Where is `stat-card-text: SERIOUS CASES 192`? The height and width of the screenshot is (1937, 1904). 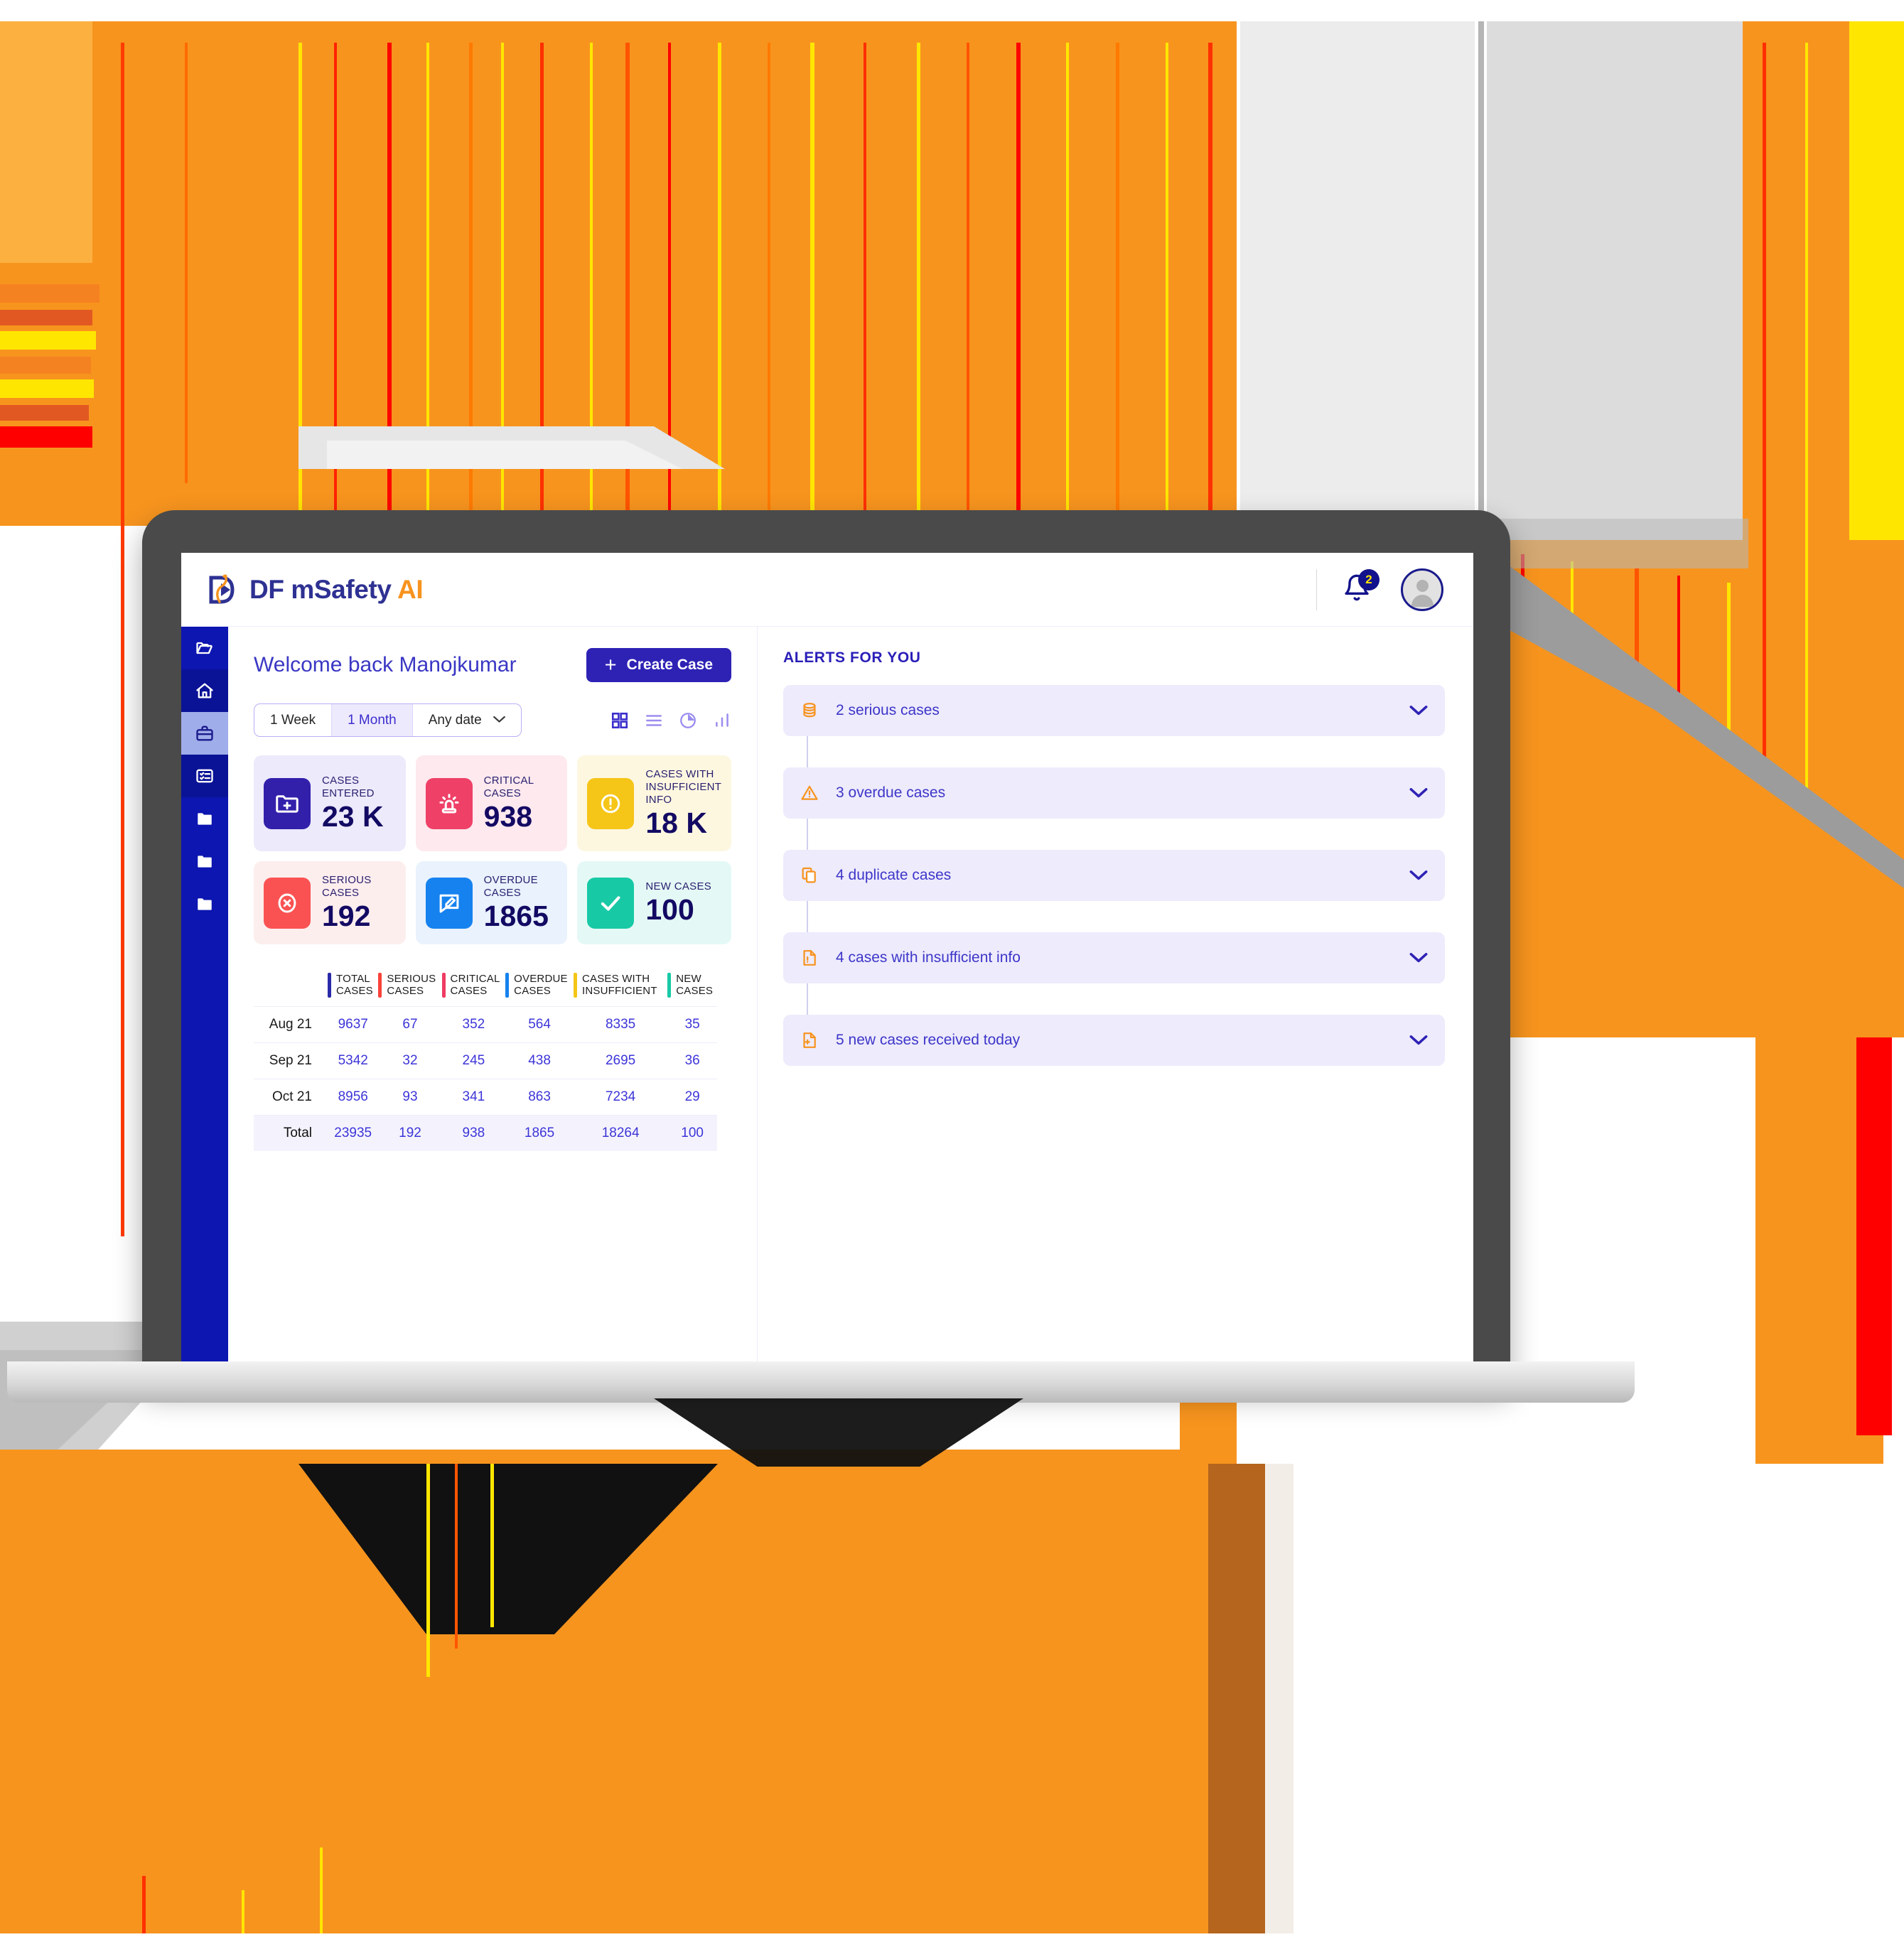 stat-card-text: SERIOUS CASES 192 is located at coordinates (359, 903).